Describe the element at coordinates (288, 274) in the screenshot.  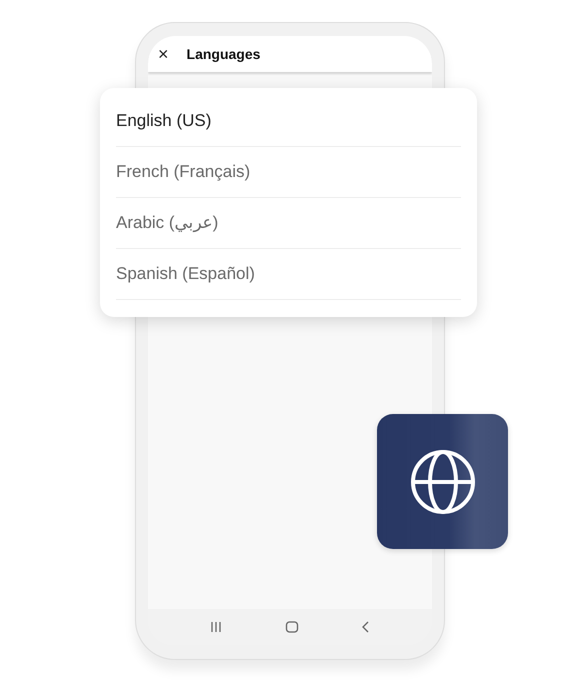
I see `language-option: Spanish (Español)` at that location.